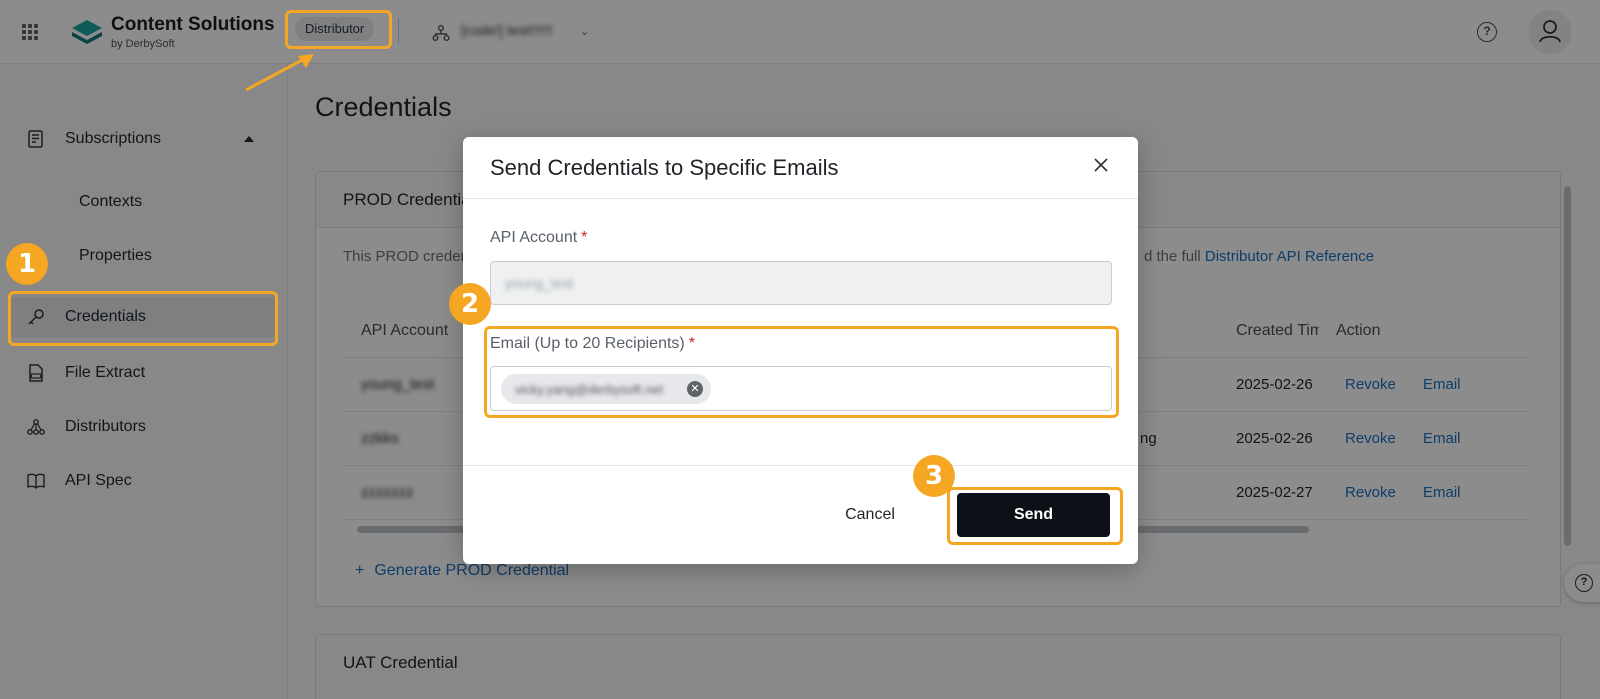 Image resolution: width=1600 pixels, height=699 pixels. I want to click on api-account-label: API Account *, so click(538, 238).